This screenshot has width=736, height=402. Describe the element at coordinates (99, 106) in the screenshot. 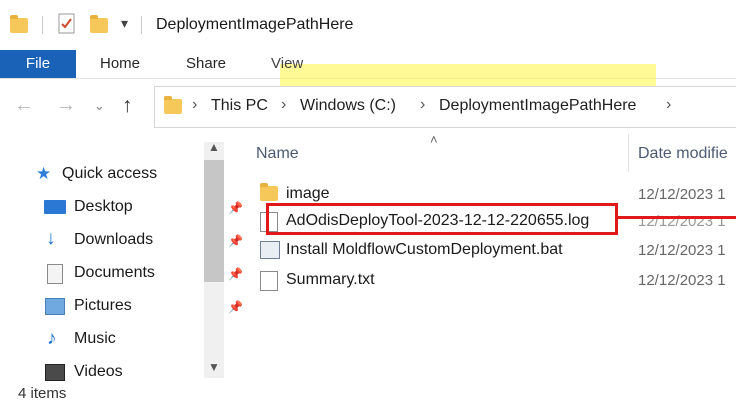

I see `recent-locations-icon: ⌄` at that location.